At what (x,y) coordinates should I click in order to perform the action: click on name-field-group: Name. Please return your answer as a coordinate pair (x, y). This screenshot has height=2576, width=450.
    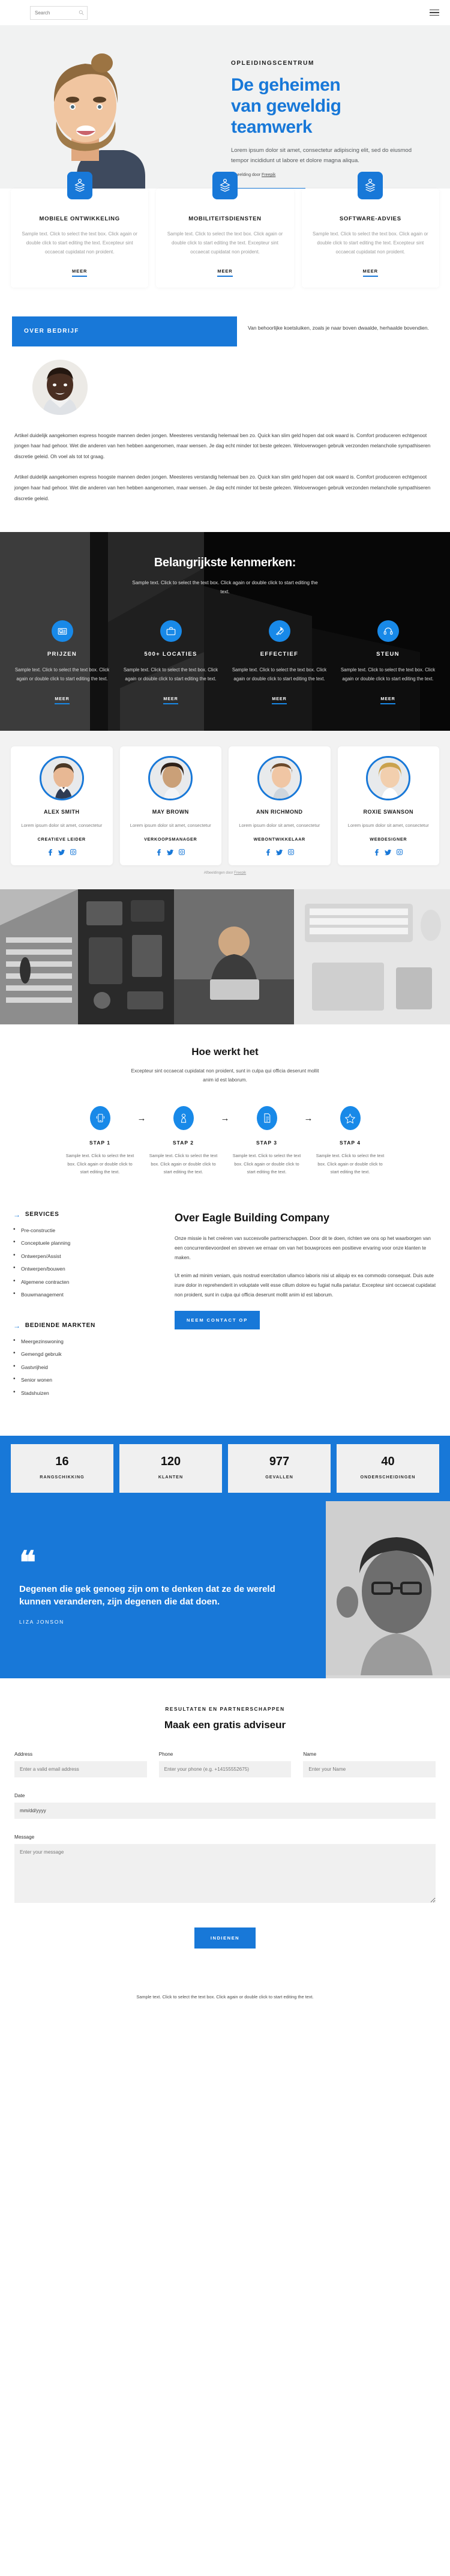
    Looking at the image, I should click on (369, 1765).